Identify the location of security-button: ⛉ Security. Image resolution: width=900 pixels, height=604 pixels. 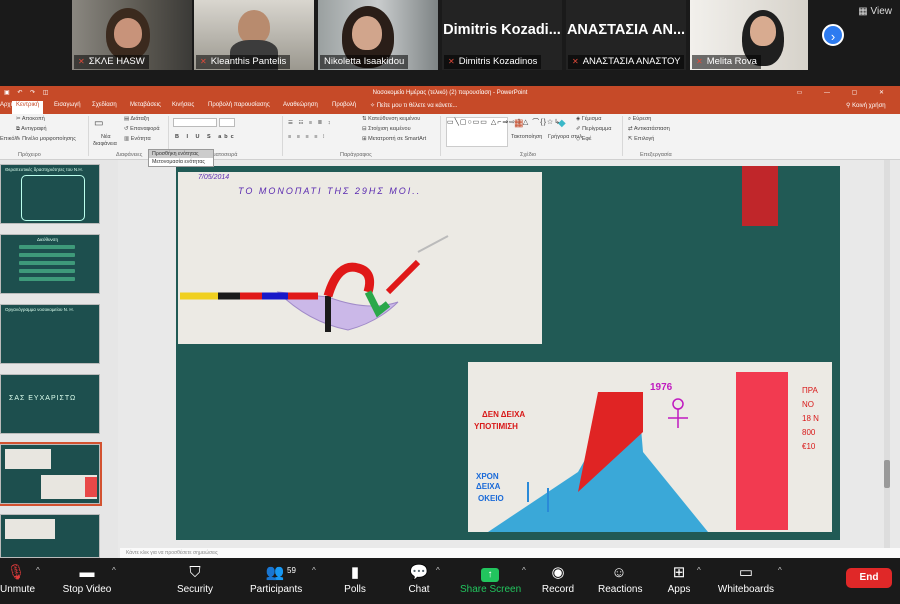
(195, 582).